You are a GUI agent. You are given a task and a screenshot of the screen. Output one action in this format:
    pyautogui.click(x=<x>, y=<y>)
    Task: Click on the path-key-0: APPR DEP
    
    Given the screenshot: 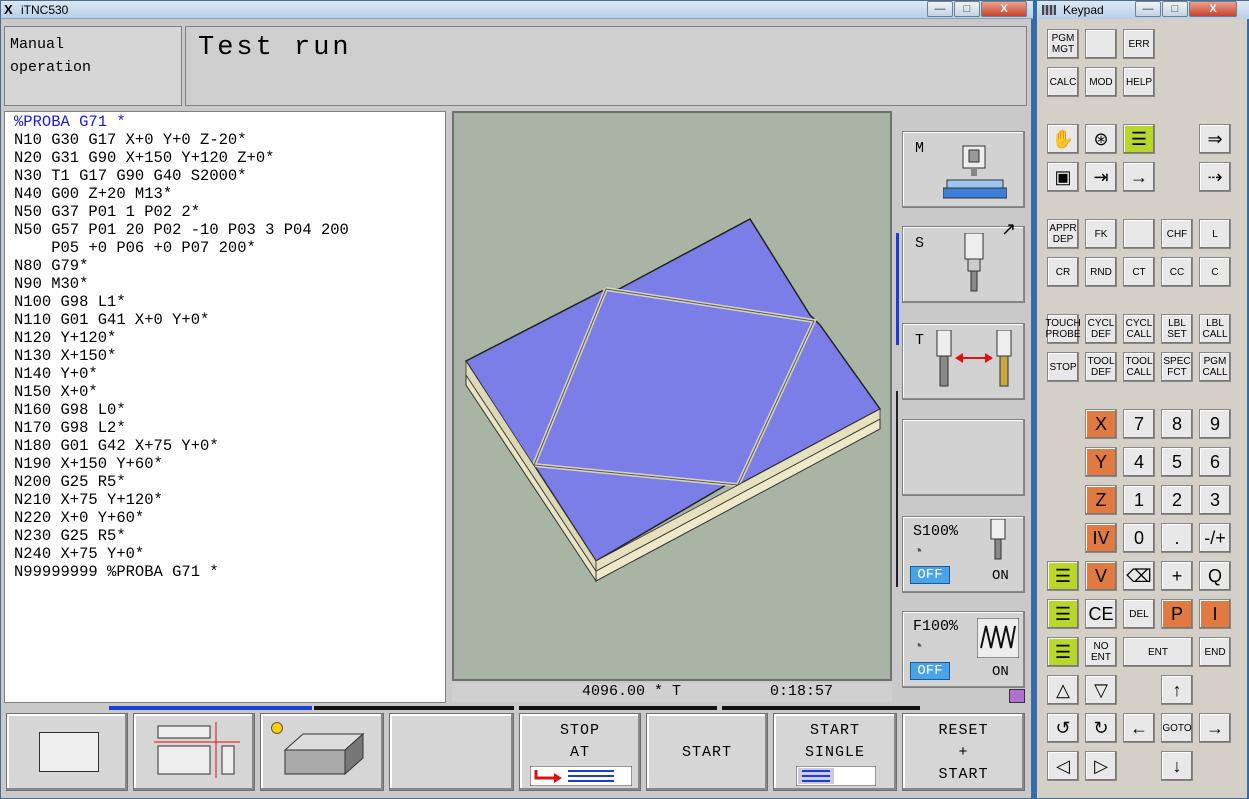 What is the action you would take?
    pyautogui.click(x=1063, y=234)
    